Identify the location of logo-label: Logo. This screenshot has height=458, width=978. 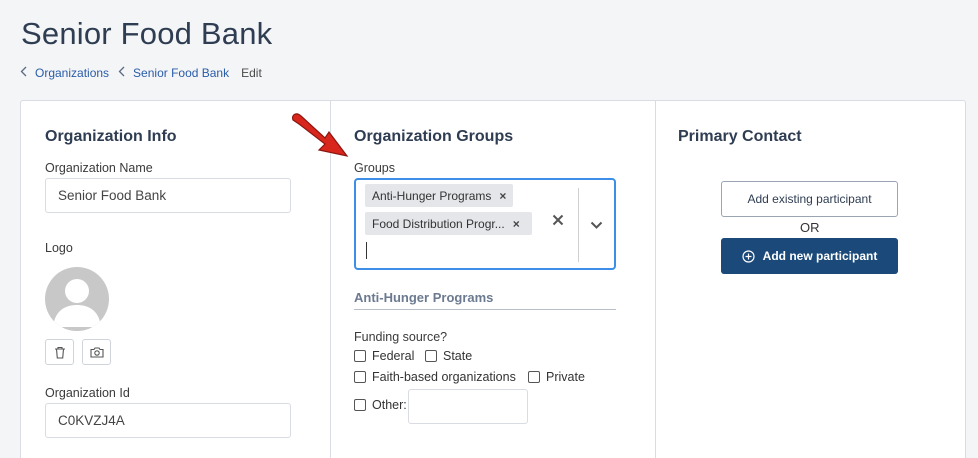
(59, 248).